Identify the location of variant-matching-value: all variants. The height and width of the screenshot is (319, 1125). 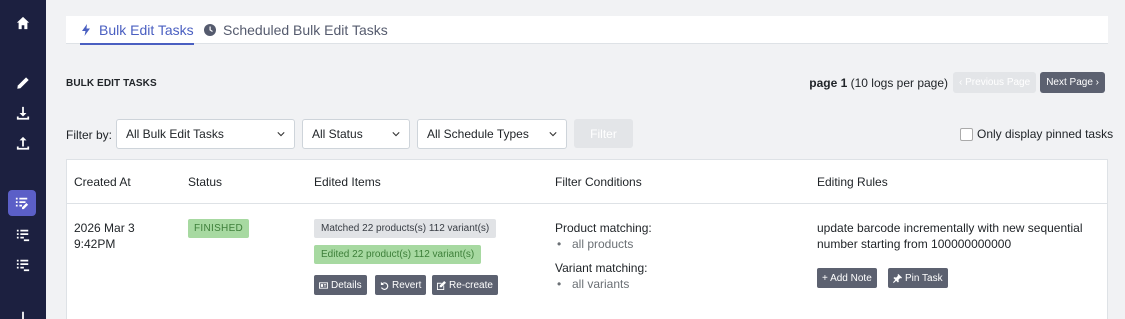
(593, 284).